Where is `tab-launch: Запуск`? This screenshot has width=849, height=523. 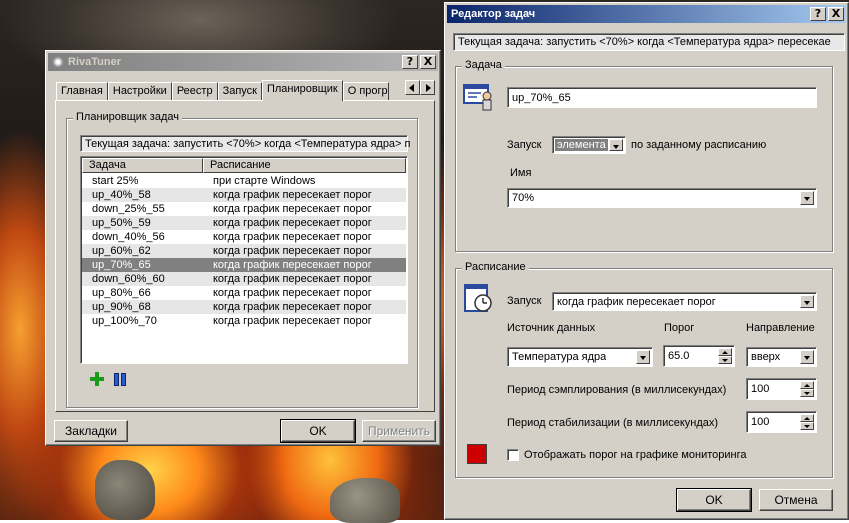 tab-launch: Запуск is located at coordinates (239, 91).